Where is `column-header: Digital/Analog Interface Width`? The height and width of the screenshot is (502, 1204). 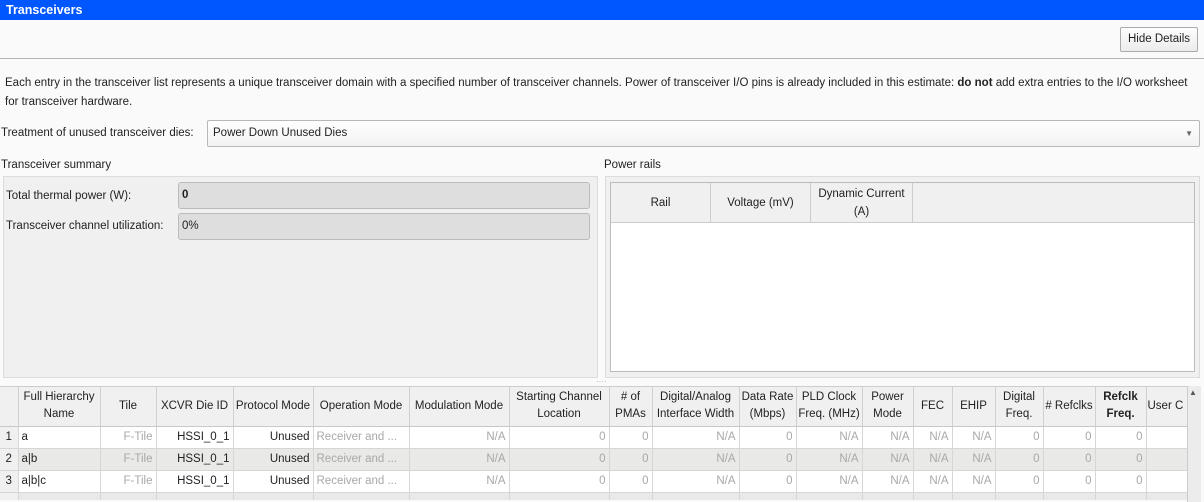 column-header: Digital/Analog Interface Width is located at coordinates (696, 407).